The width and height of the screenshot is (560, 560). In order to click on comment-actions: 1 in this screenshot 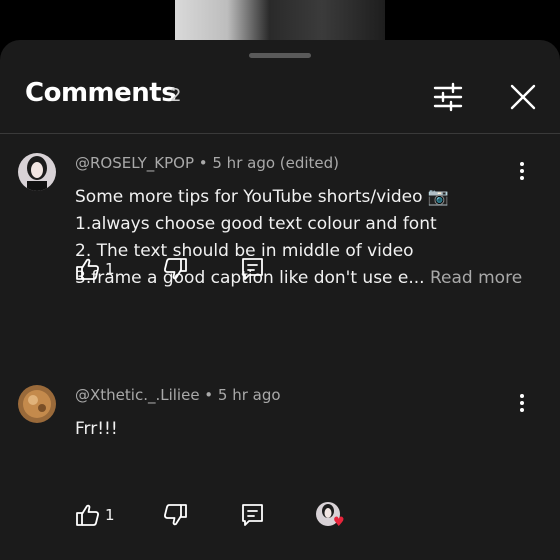, I will do `click(225, 271)`.